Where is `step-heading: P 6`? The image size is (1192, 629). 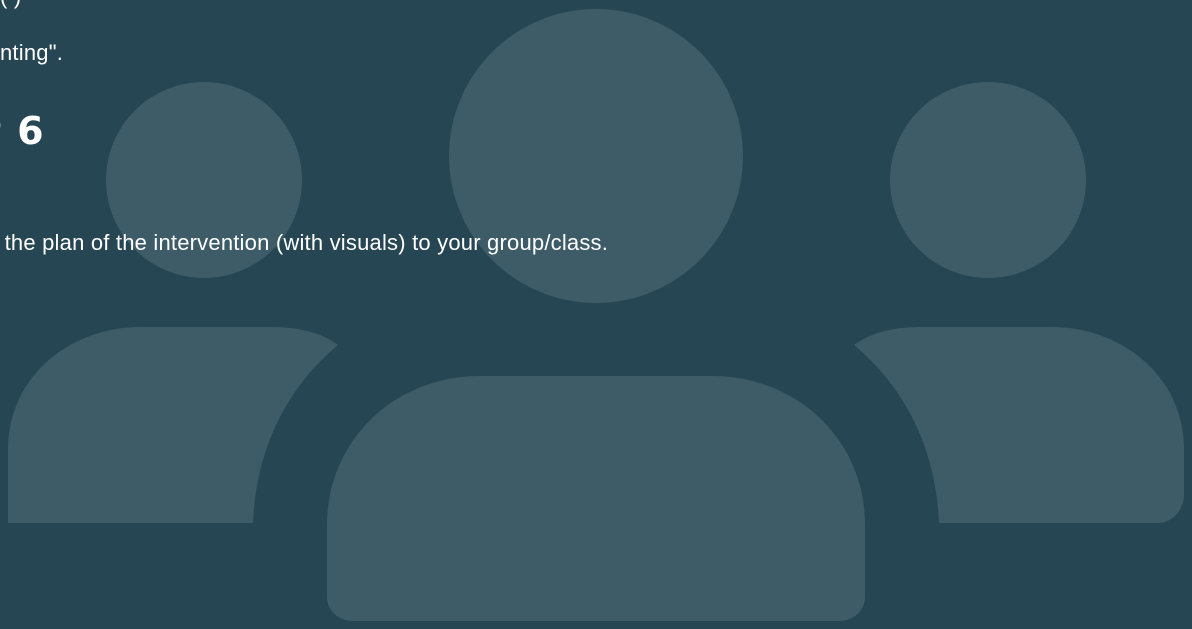
step-heading: P 6 is located at coordinates (22, 131).